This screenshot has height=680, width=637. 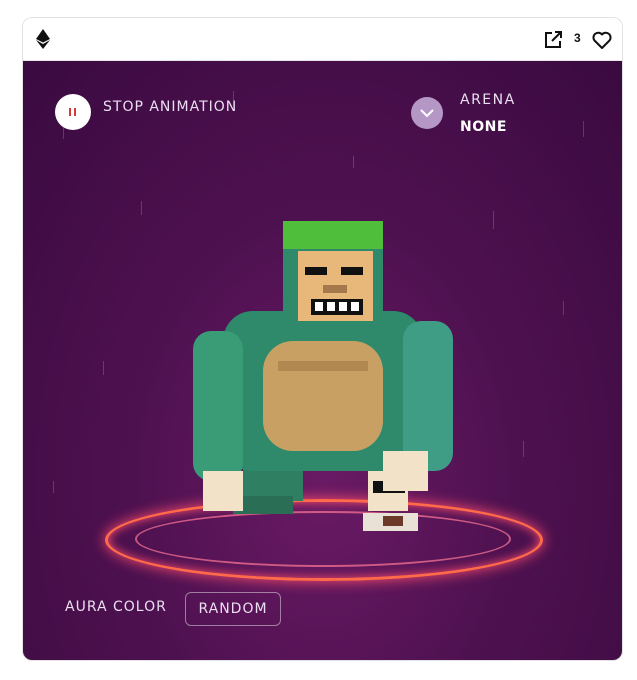 I want to click on card-header: 3, so click(x=322, y=39).